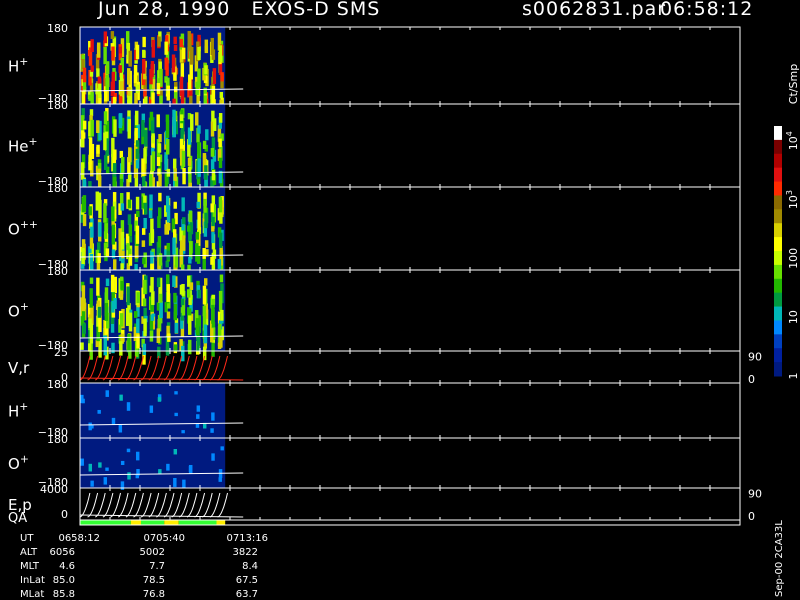 This screenshot has height=600, width=800. I want to click on y-min-label: 0, so click(64, 514).